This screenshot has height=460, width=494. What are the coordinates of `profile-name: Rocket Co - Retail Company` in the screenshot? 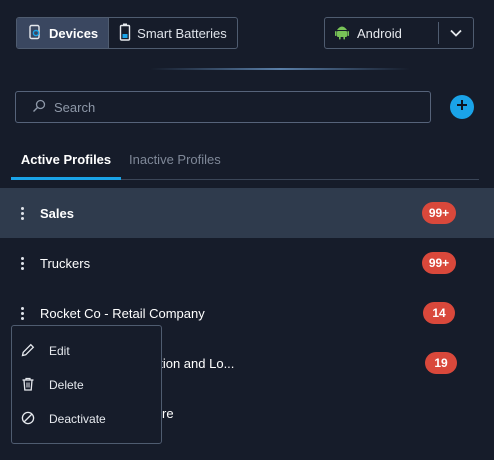 It's located at (122, 313).